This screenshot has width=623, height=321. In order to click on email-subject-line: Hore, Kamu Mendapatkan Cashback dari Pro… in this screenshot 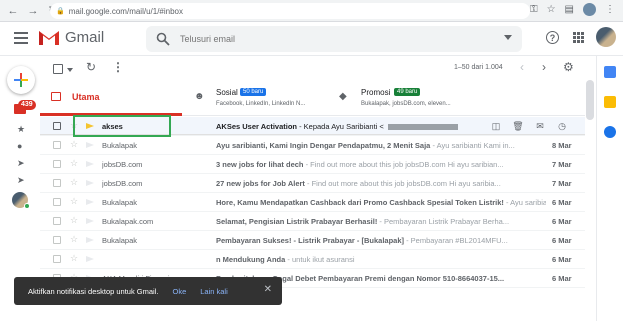, I will do `click(381, 202)`.